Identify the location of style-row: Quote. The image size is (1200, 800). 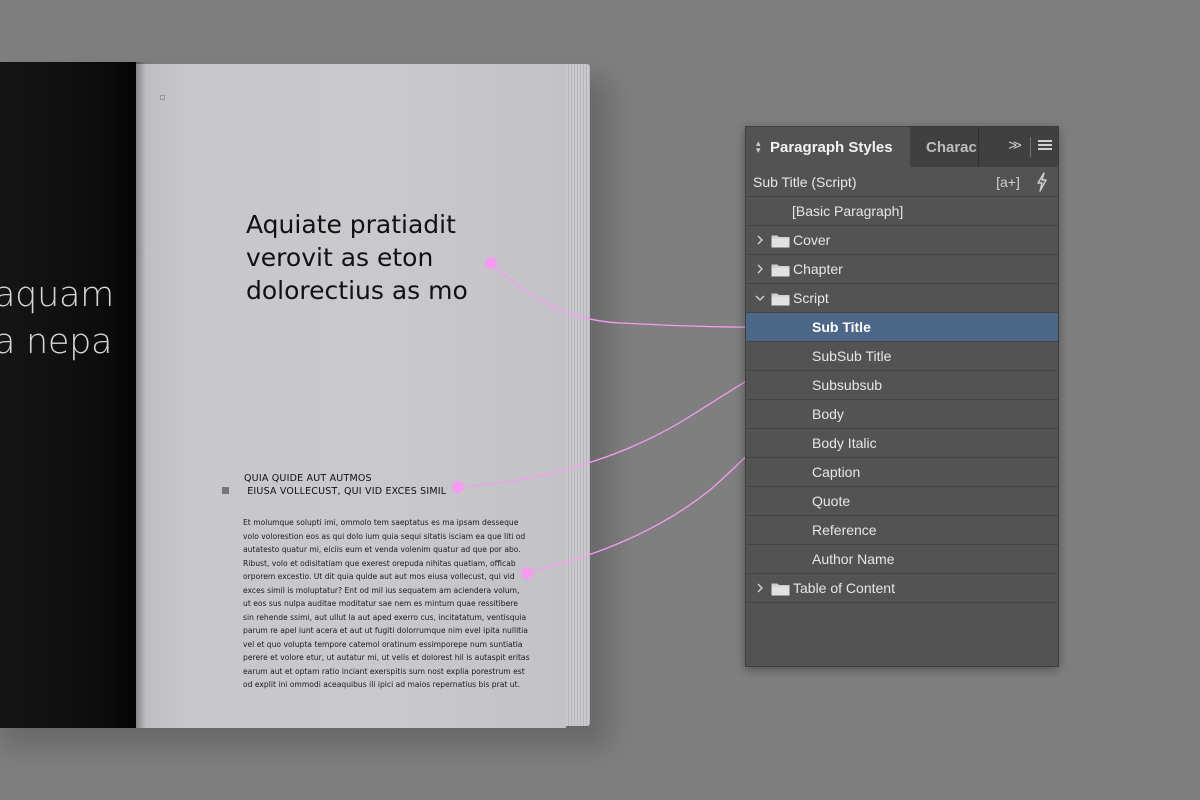
(902, 501).